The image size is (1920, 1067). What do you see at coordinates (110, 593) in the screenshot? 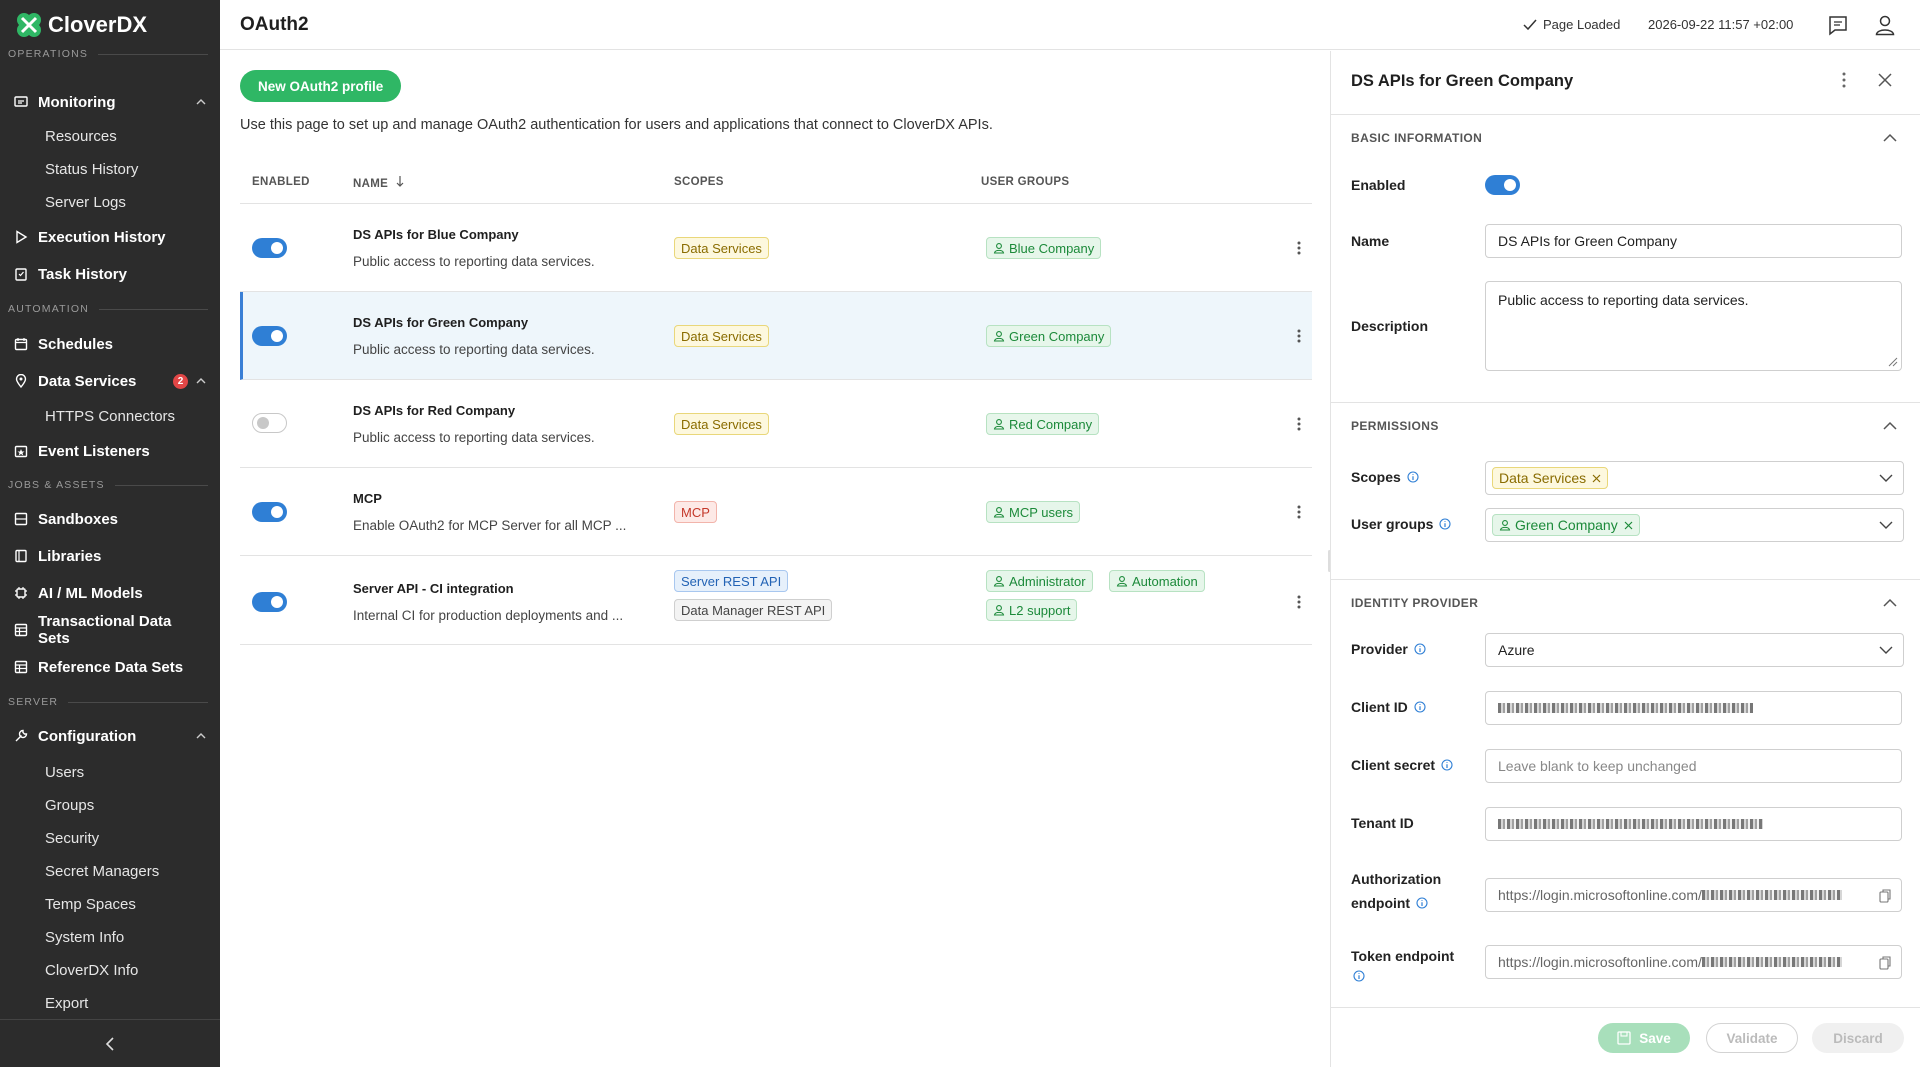
I see `sidebar-item-ai-ml-models: AI / ML Models` at bounding box center [110, 593].